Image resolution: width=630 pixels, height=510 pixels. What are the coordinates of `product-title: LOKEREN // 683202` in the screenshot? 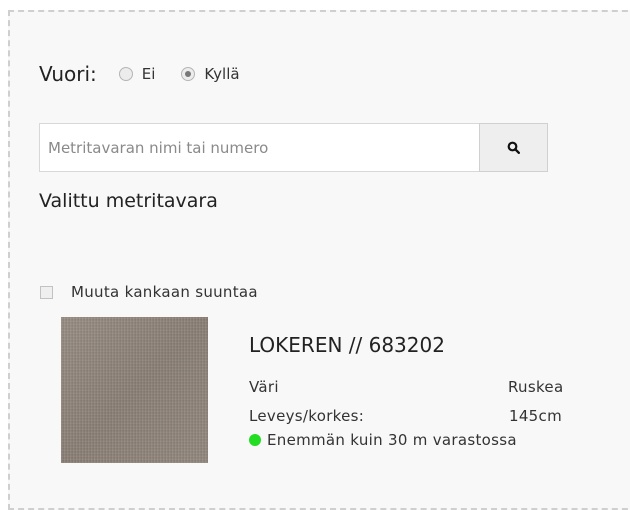 It's located at (347, 345).